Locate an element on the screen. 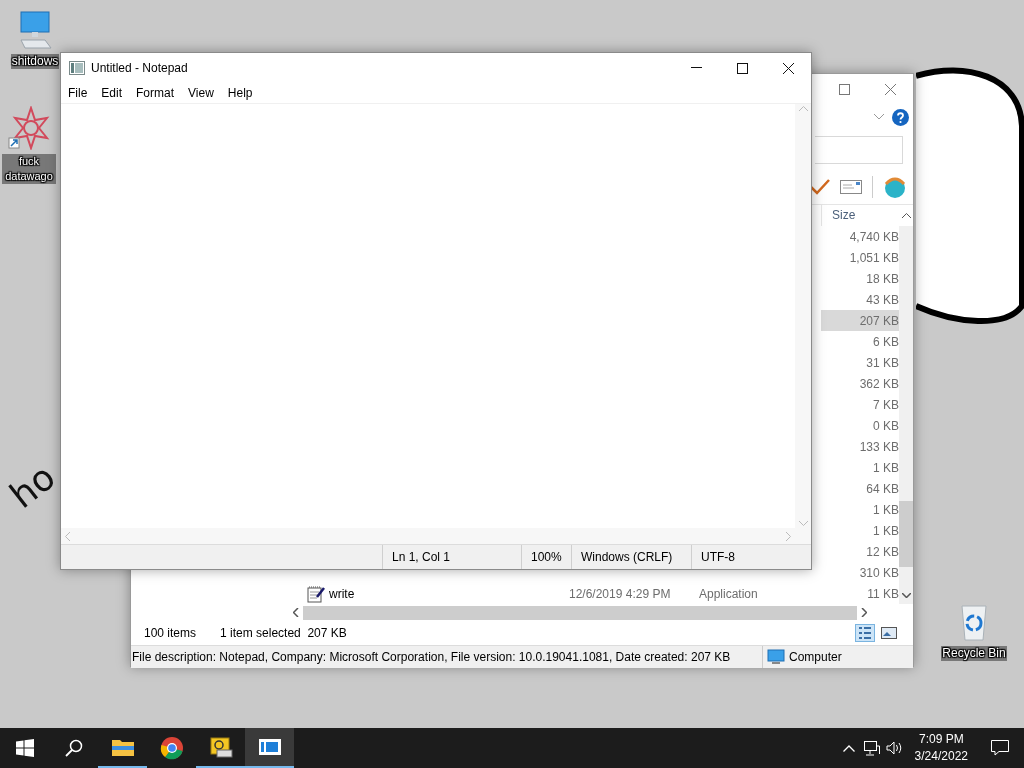 This screenshot has height=768, width=1024. details-view-button is located at coordinates (865, 633).